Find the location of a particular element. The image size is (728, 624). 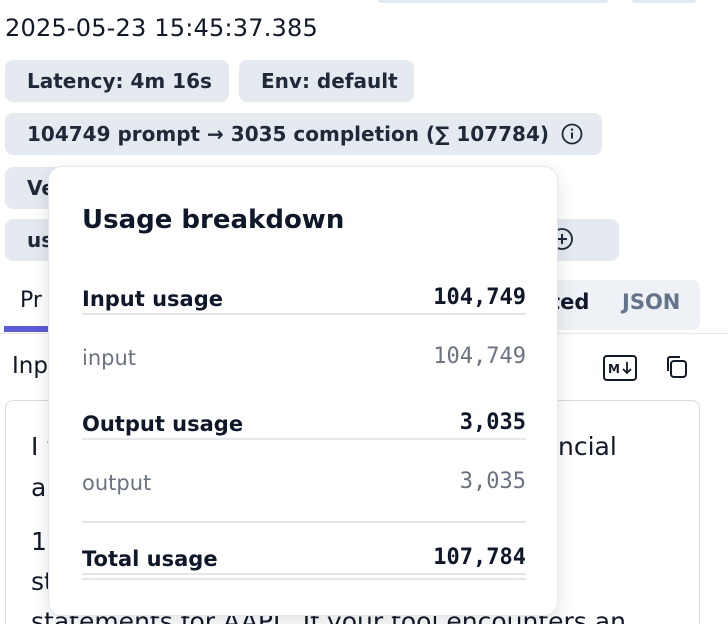

svg-text: M is located at coordinates (614, 369).